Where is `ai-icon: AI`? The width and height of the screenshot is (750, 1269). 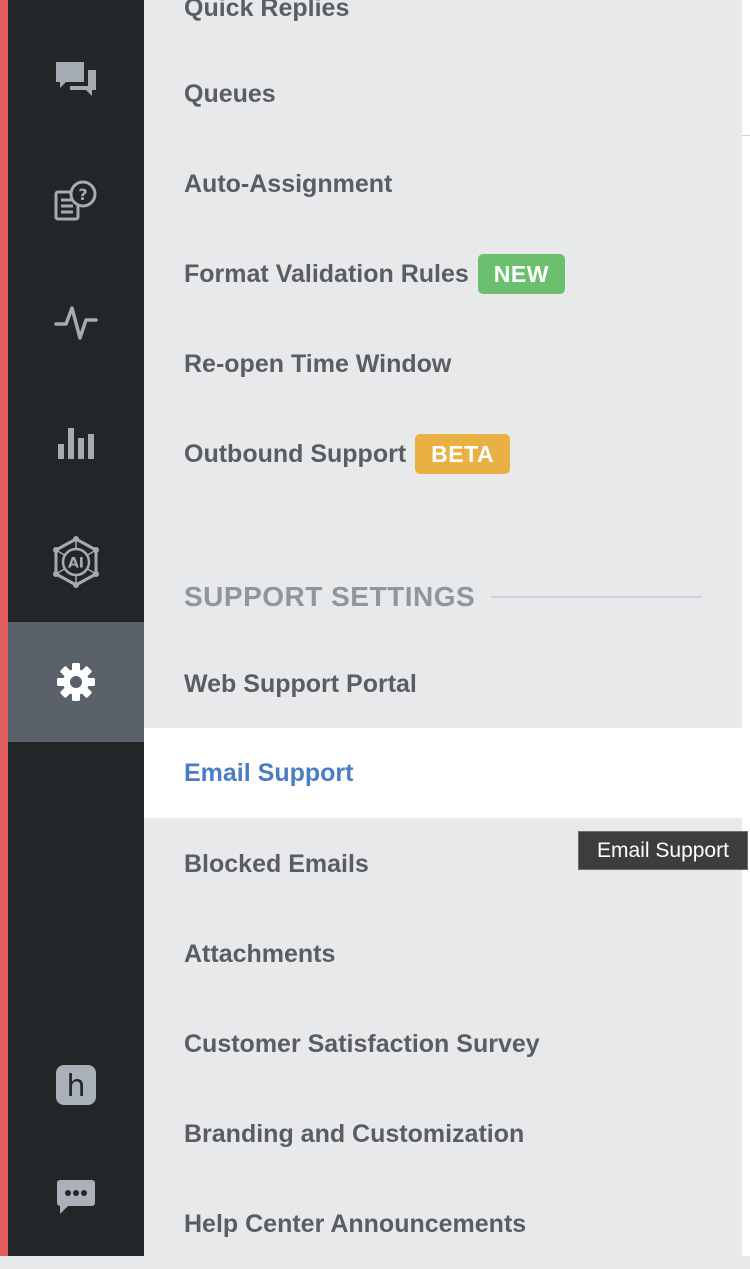 ai-icon: AI is located at coordinates (76, 562).